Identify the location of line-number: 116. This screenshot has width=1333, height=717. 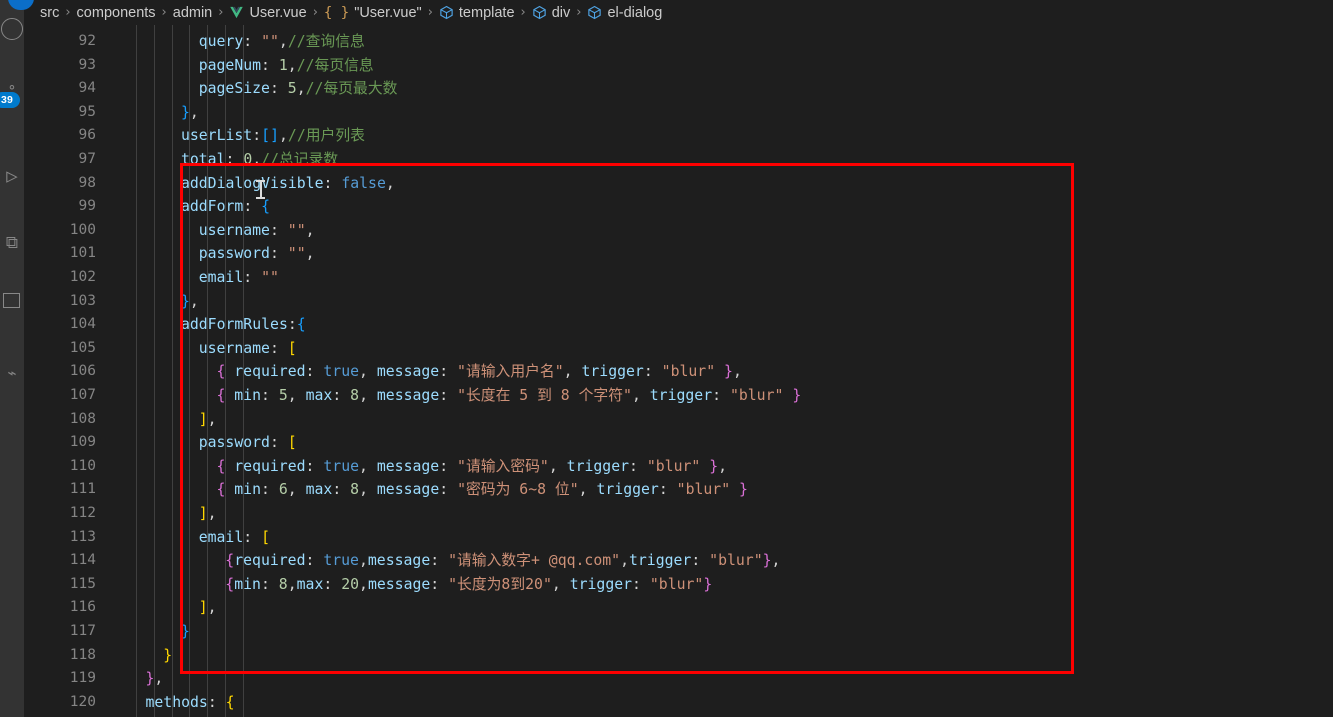
(82, 607).